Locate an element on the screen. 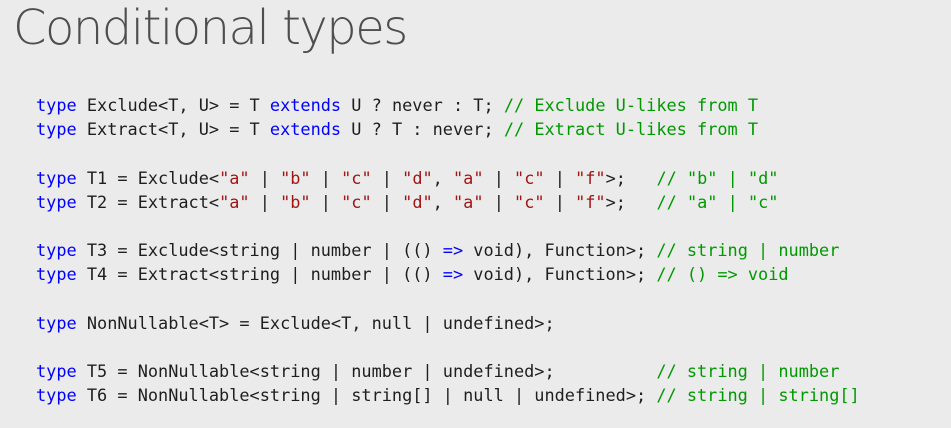 The image size is (951, 428). code-comment: // Exclude U-likes from T is located at coordinates (631, 105).